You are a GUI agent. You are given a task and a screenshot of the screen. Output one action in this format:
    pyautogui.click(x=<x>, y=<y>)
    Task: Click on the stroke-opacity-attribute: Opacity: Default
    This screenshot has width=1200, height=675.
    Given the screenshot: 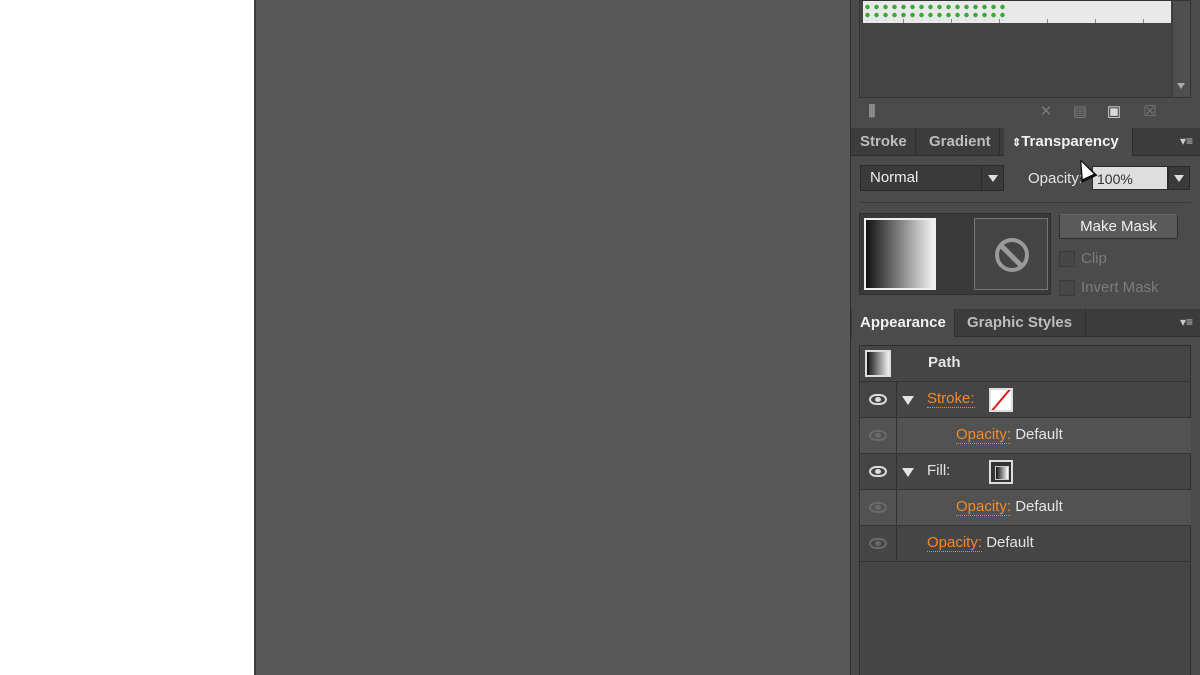 What is the action you would take?
    pyautogui.click(x=1009, y=435)
    